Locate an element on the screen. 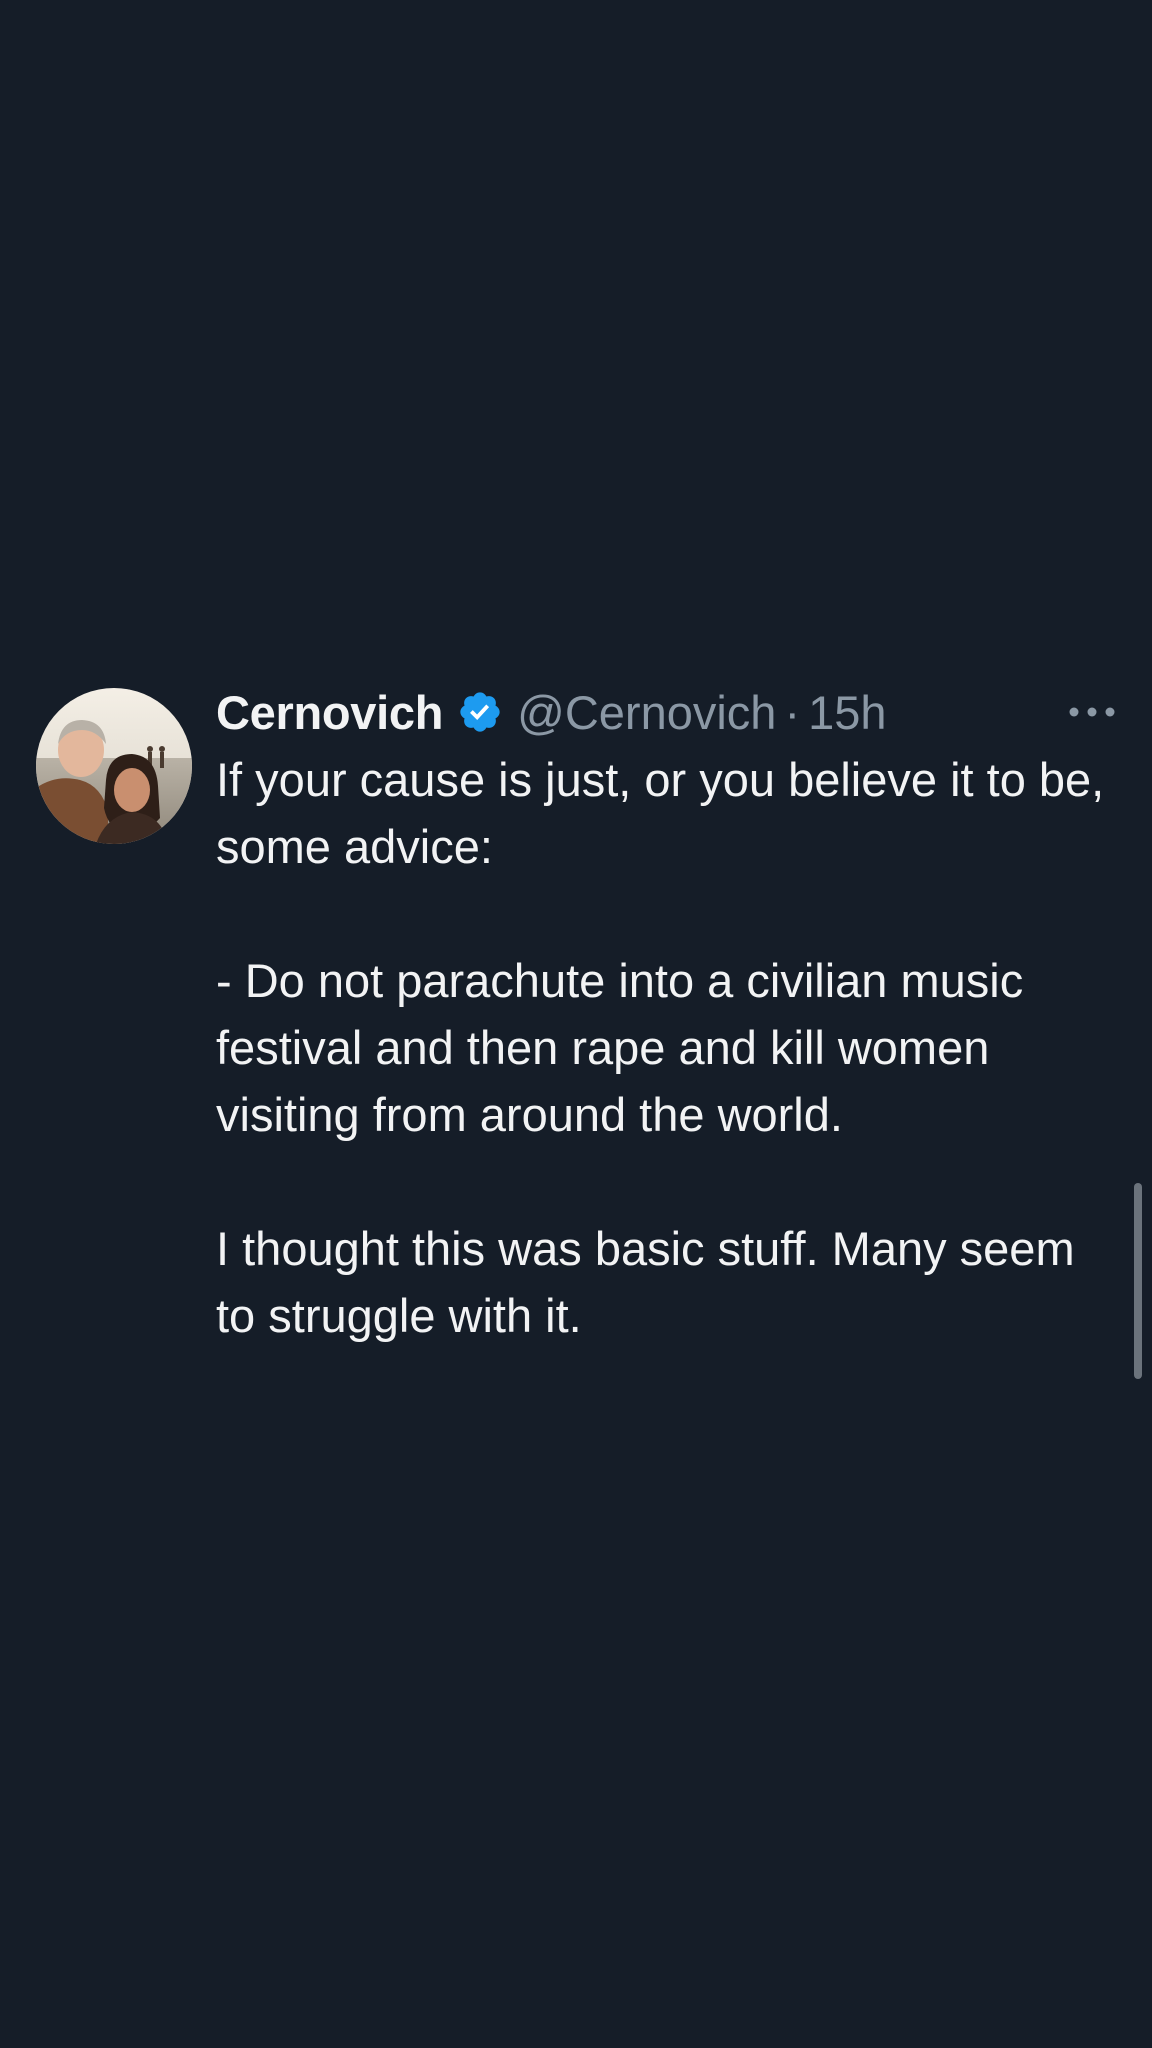 Image resolution: width=1152 pixels, height=2048 pixels. scrollbar is located at coordinates (1138, 1281).